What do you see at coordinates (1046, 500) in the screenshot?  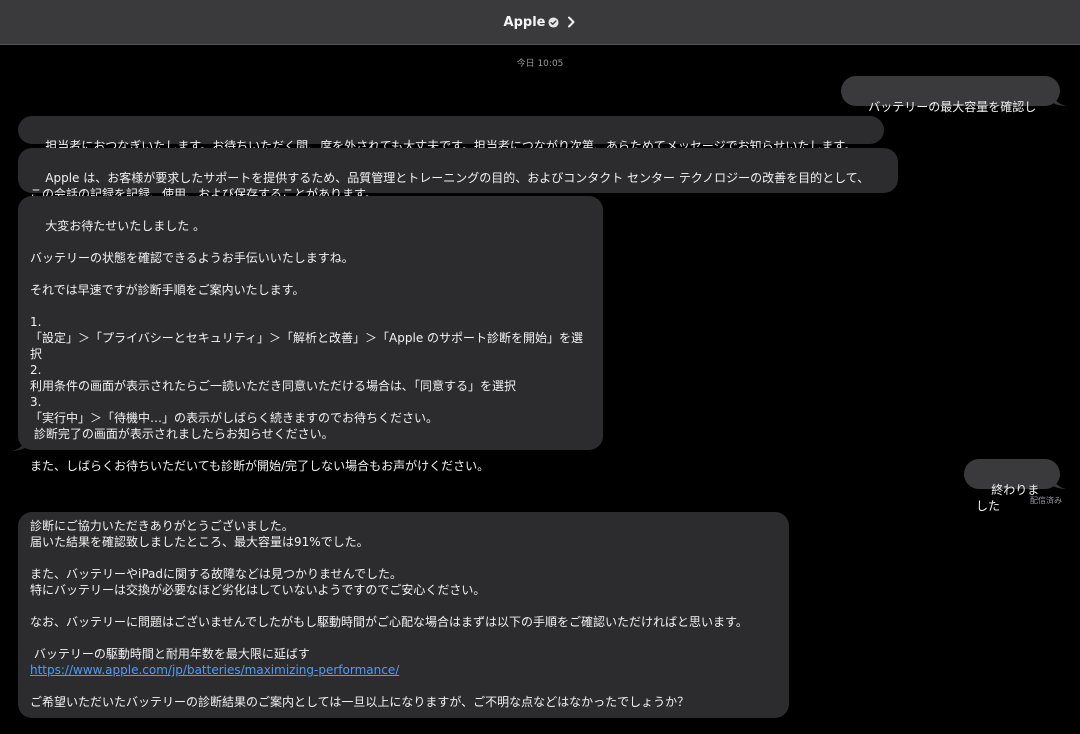 I see `read-receipt: 配信済み` at bounding box center [1046, 500].